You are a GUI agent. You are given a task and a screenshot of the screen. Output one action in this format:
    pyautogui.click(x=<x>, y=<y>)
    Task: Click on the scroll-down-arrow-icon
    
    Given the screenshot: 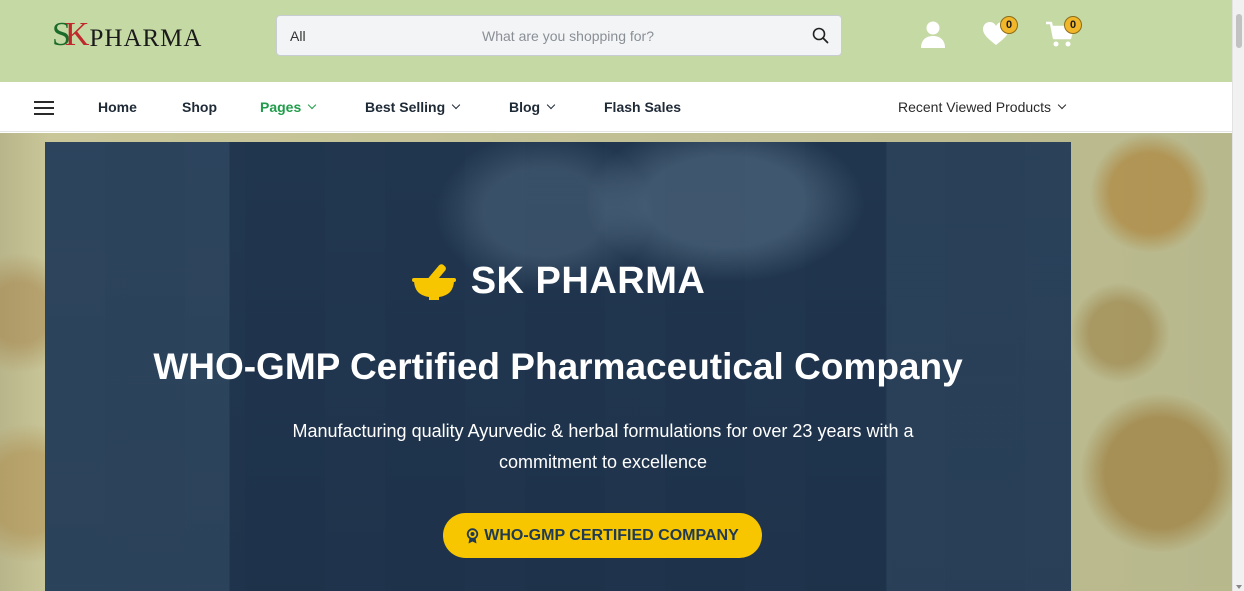 What is the action you would take?
    pyautogui.click(x=1239, y=587)
    